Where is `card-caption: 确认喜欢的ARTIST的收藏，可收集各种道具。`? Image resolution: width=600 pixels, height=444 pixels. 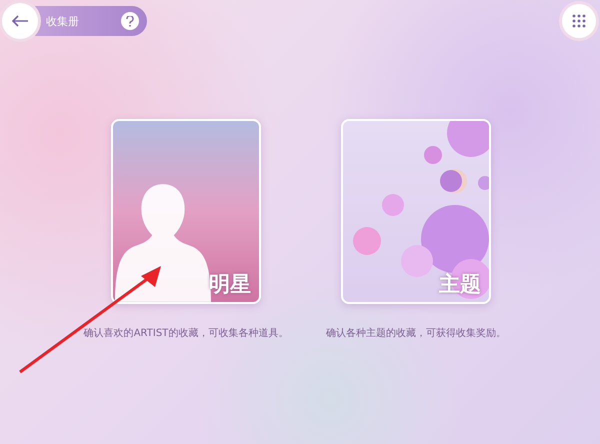 card-caption: 确认喜欢的ARTIST的收藏，可收集各种道具。 is located at coordinates (186, 333).